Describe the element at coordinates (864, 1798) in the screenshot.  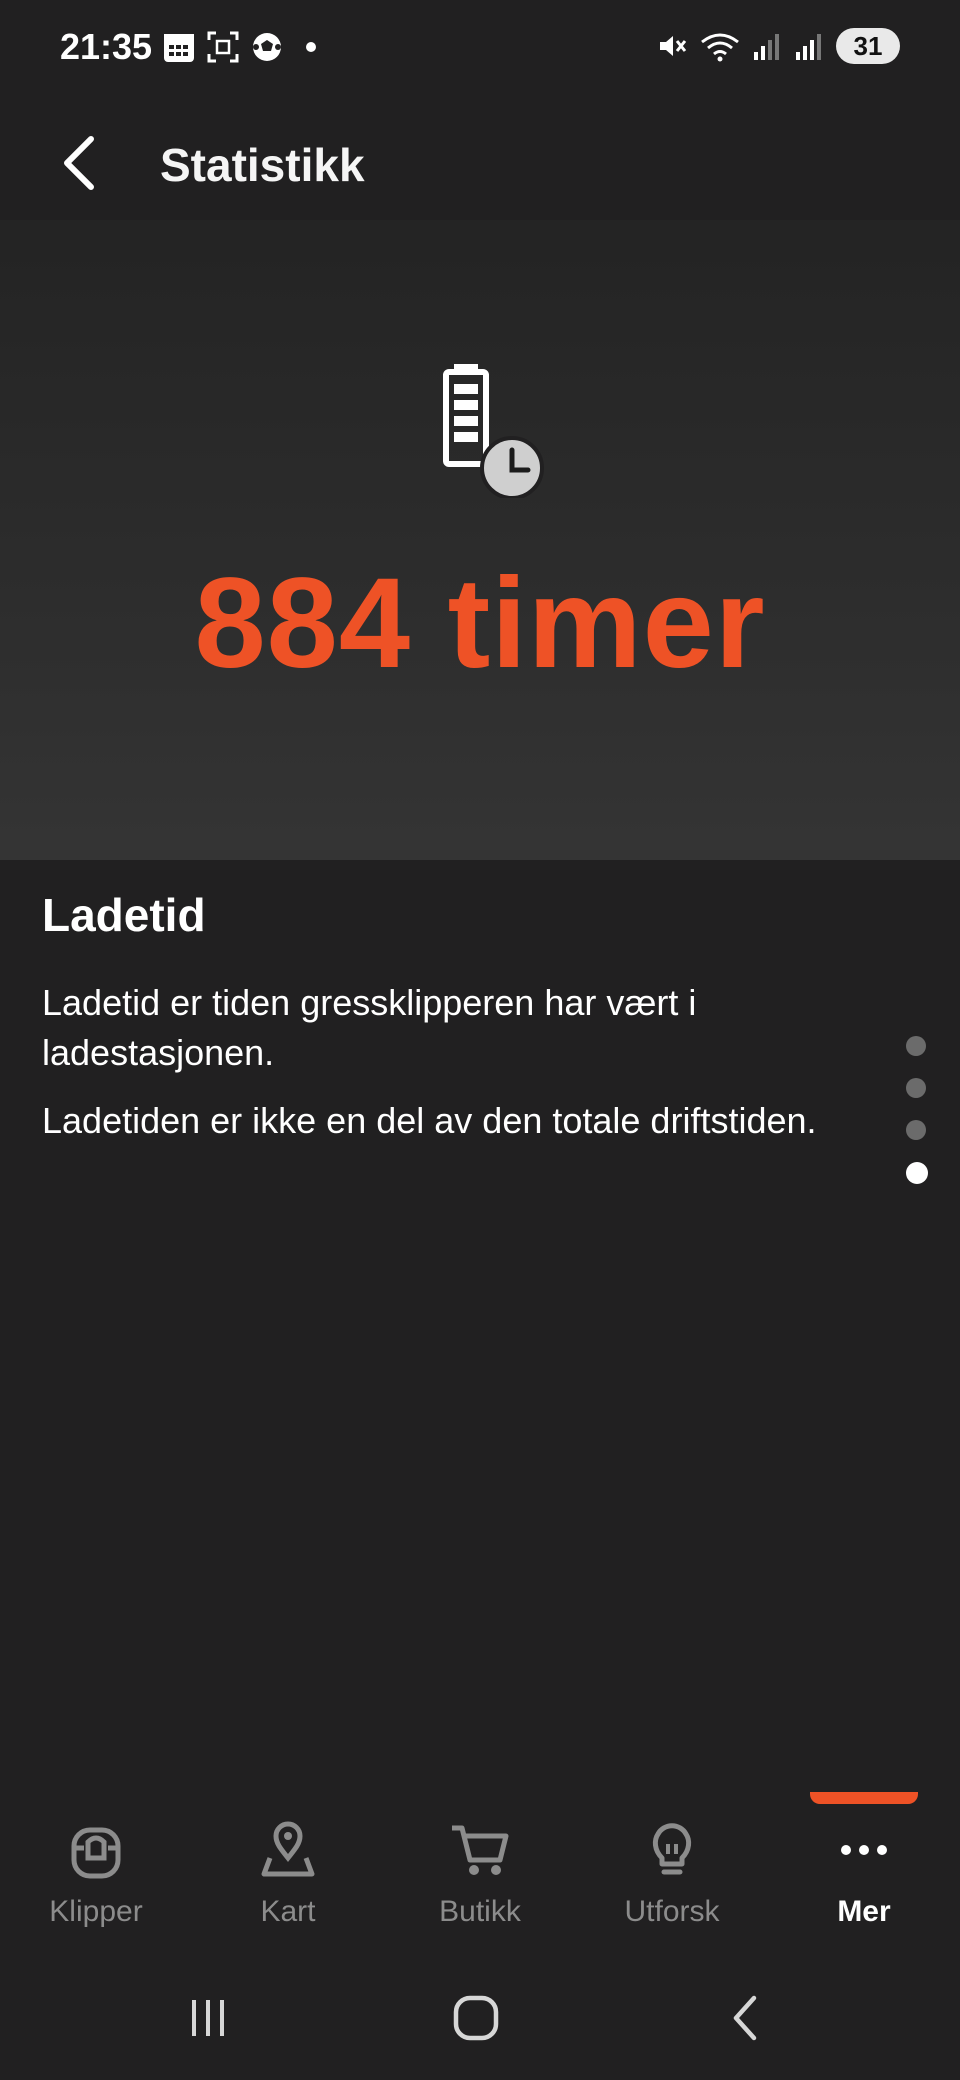
I see `active-tab-indicator` at that location.